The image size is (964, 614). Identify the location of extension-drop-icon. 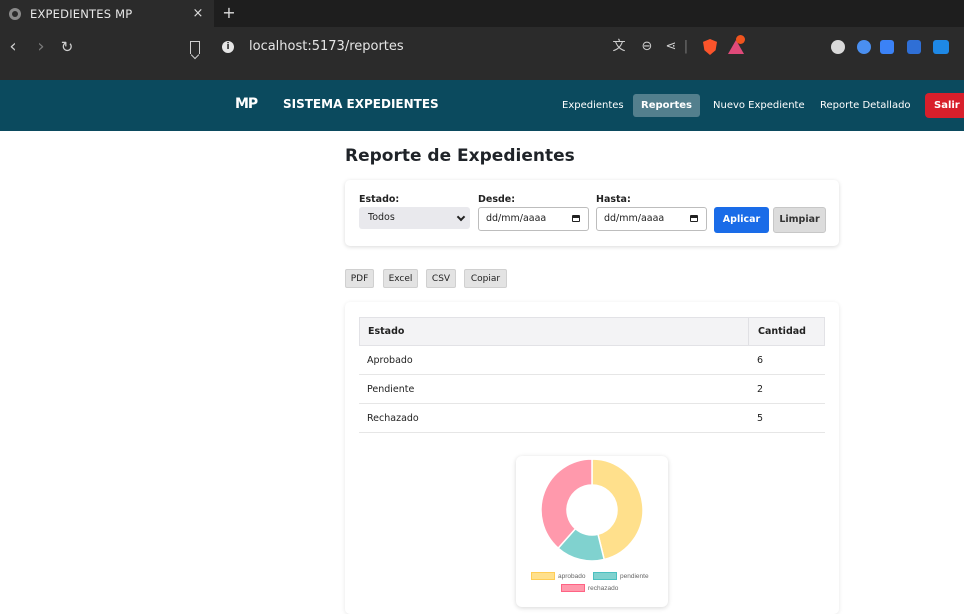
(864, 47).